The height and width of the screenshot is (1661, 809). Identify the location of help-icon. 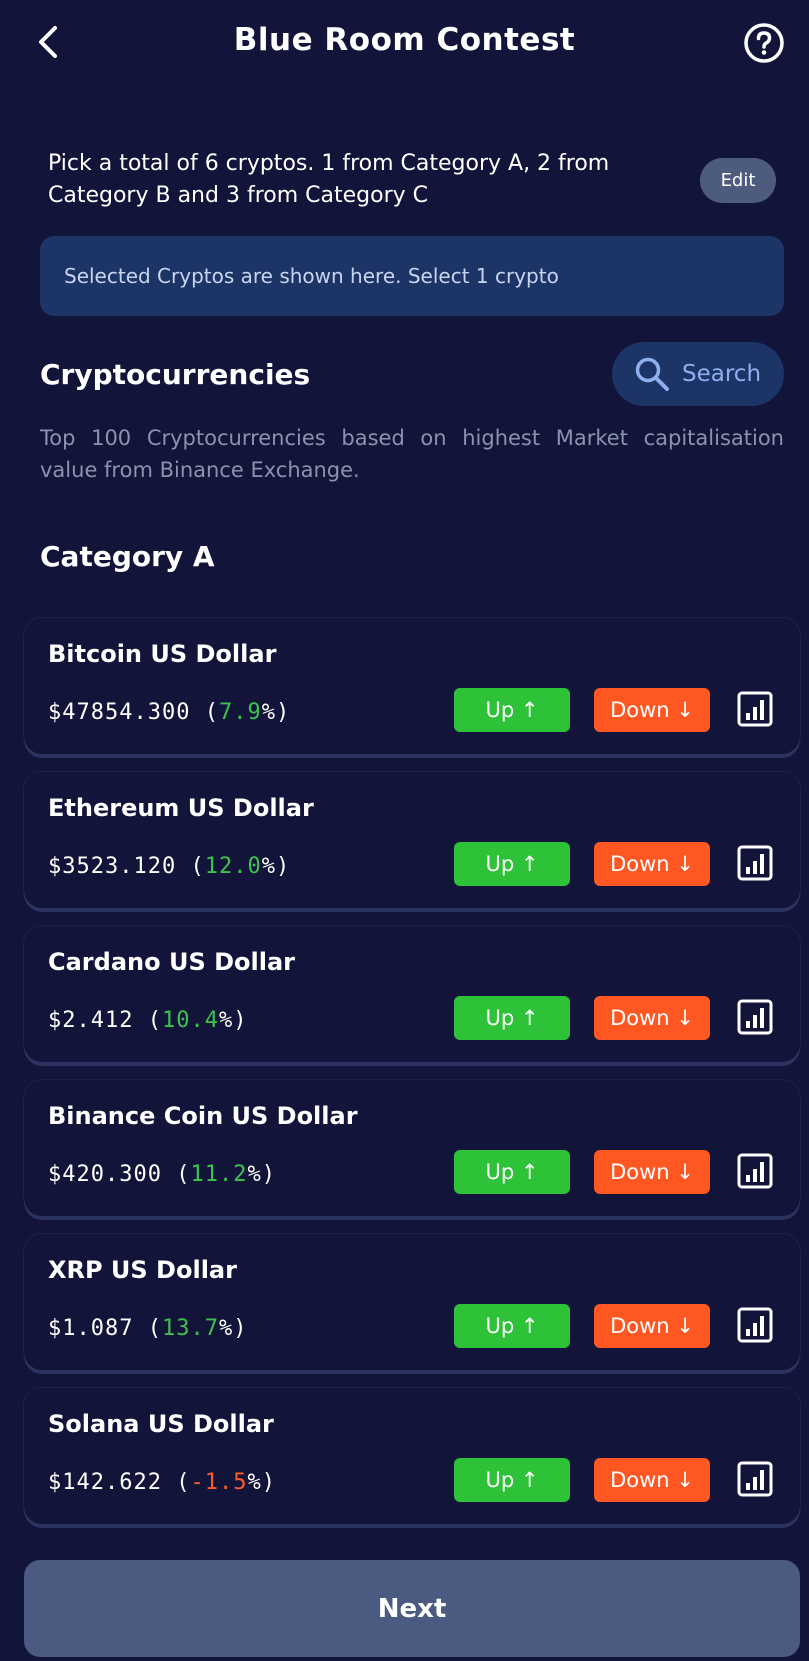
(764, 43).